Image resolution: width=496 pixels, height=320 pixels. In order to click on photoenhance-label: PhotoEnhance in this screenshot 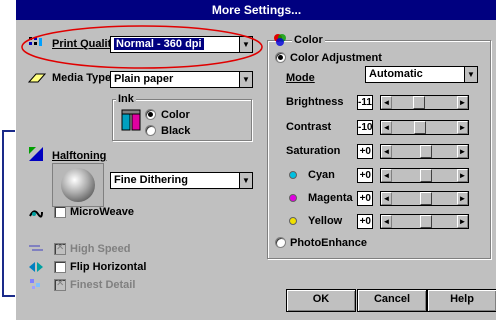, I will do `click(329, 243)`.